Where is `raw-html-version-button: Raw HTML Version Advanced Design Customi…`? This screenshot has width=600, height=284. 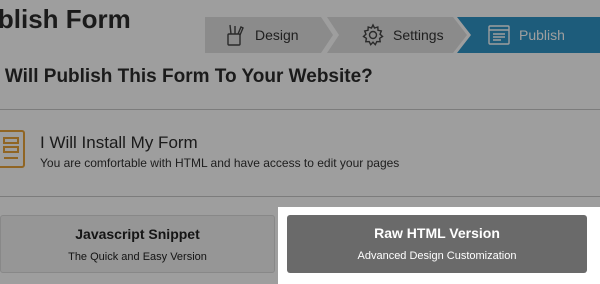
raw-html-version-button: Raw HTML Version Advanced Design Customi… is located at coordinates (437, 244).